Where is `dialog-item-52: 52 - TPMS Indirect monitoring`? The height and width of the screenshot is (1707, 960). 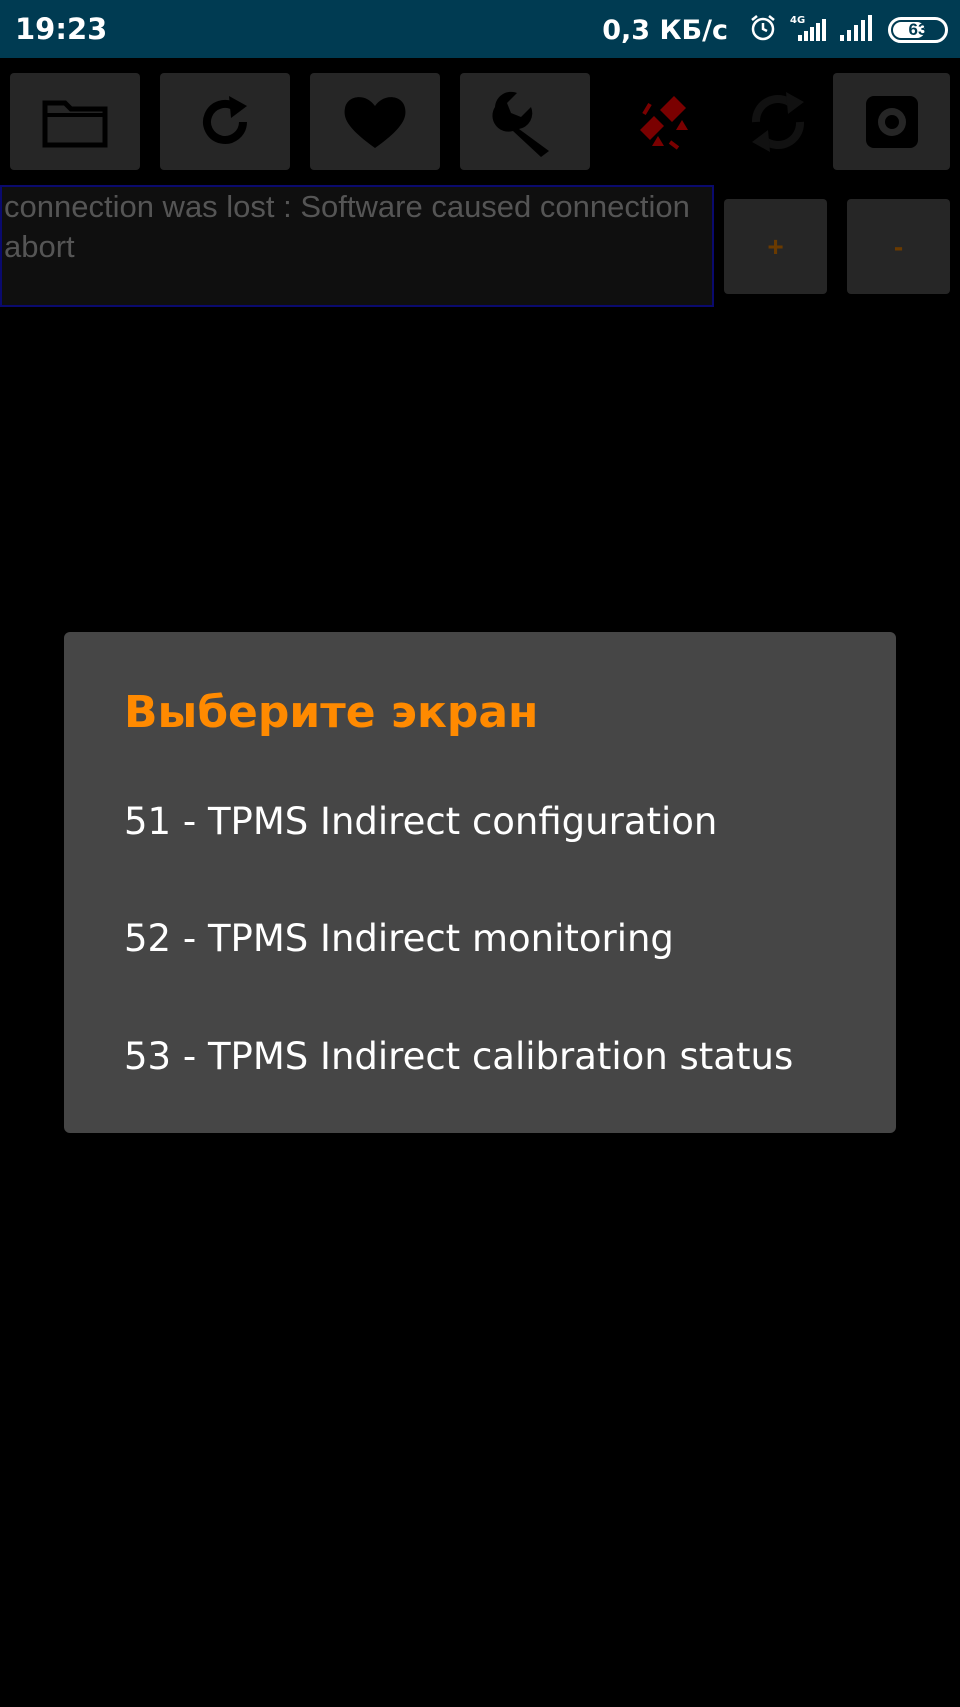 dialog-item-52: 52 - TPMS Indirect monitoring is located at coordinates (494, 939).